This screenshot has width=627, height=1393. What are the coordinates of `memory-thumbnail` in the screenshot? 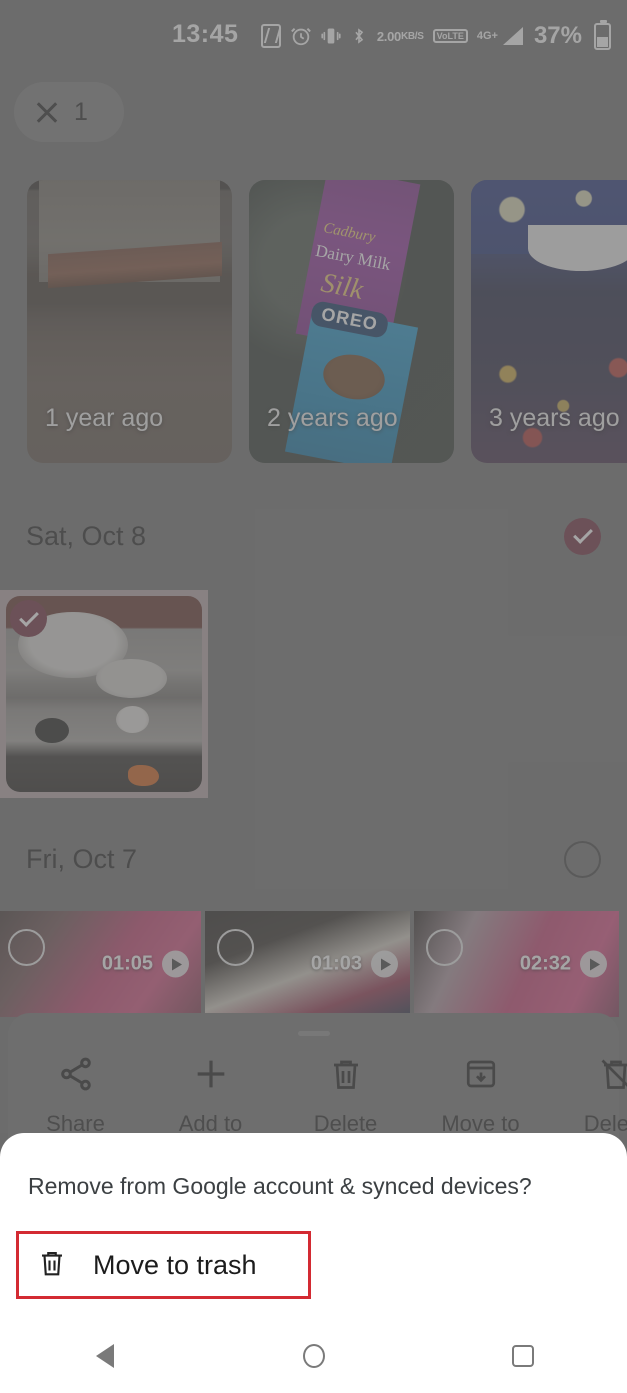 It's located at (549, 321).